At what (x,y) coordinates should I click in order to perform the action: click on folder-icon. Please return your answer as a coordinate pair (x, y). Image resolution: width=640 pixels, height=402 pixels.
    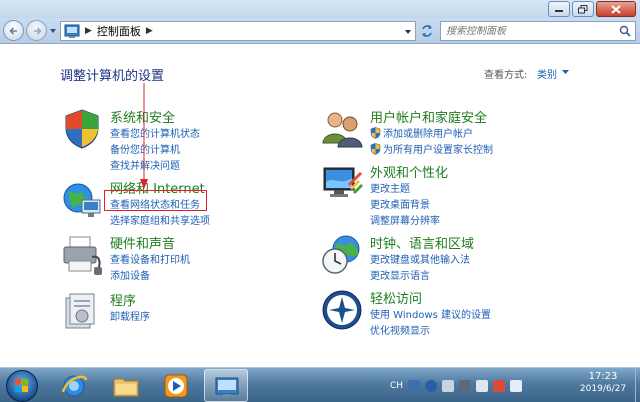
    Looking at the image, I should click on (126, 387).